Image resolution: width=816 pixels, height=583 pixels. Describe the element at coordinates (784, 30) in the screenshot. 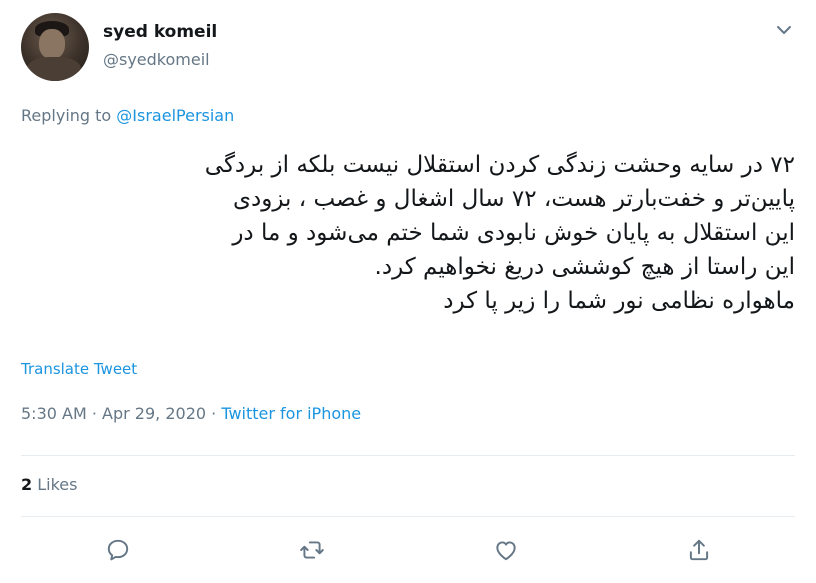

I see `chevron-down-icon` at that location.